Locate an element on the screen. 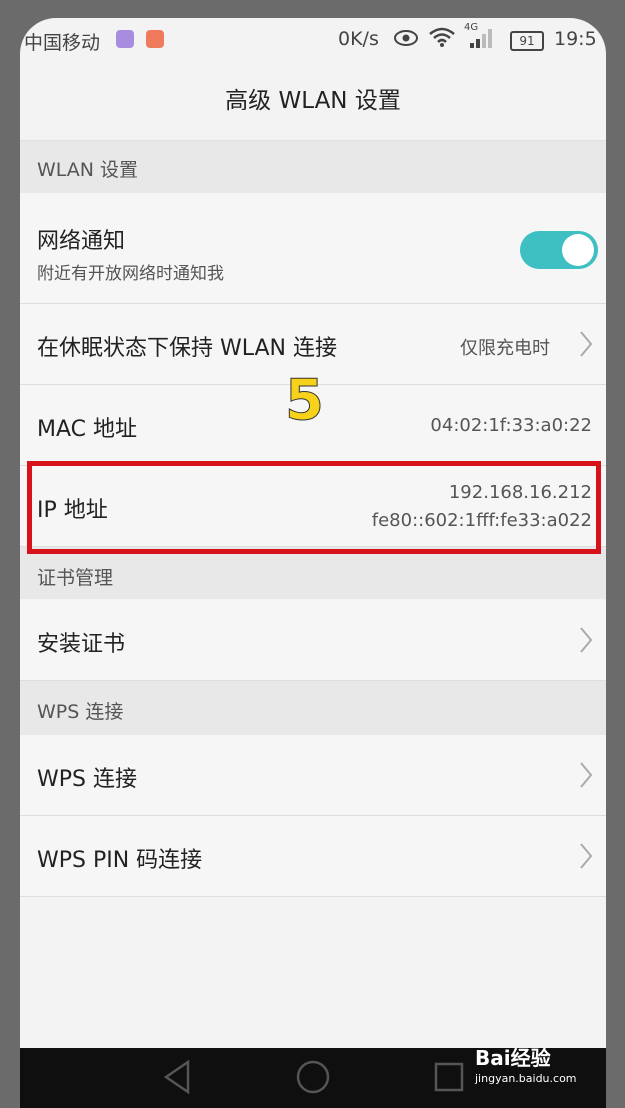 The width and height of the screenshot is (625, 1108). battery-indicator: 91 is located at coordinates (527, 41).